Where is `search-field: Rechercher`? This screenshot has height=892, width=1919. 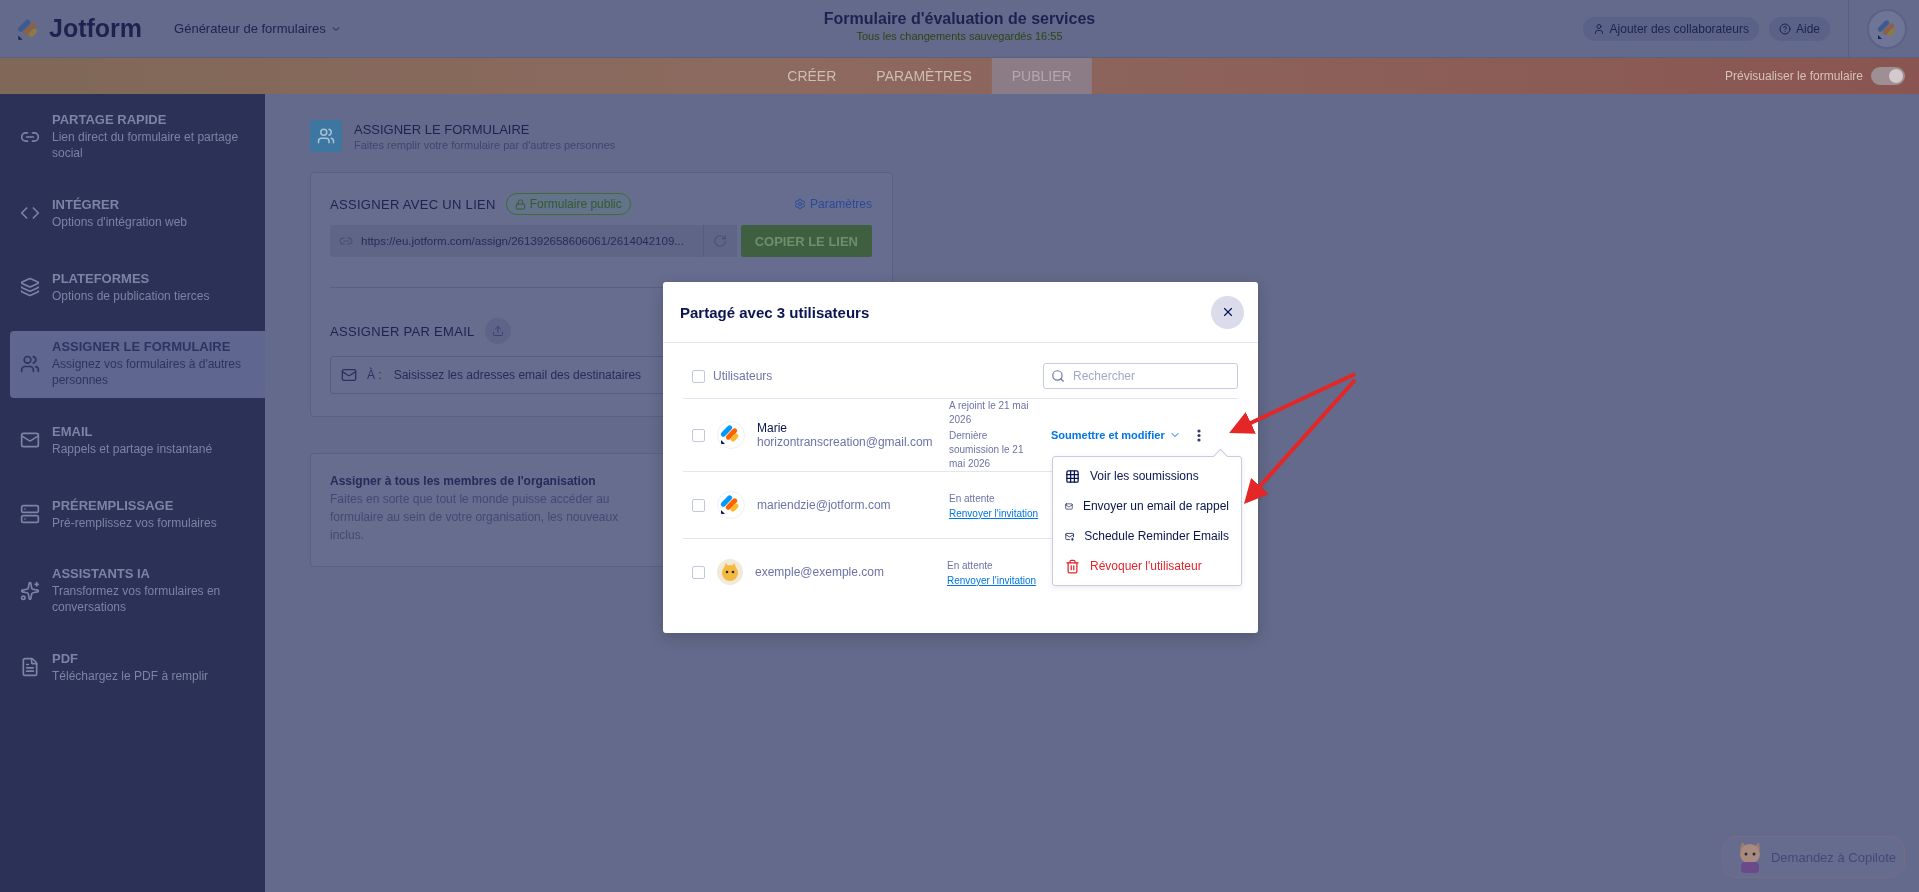
search-field: Rechercher is located at coordinates (1140, 376).